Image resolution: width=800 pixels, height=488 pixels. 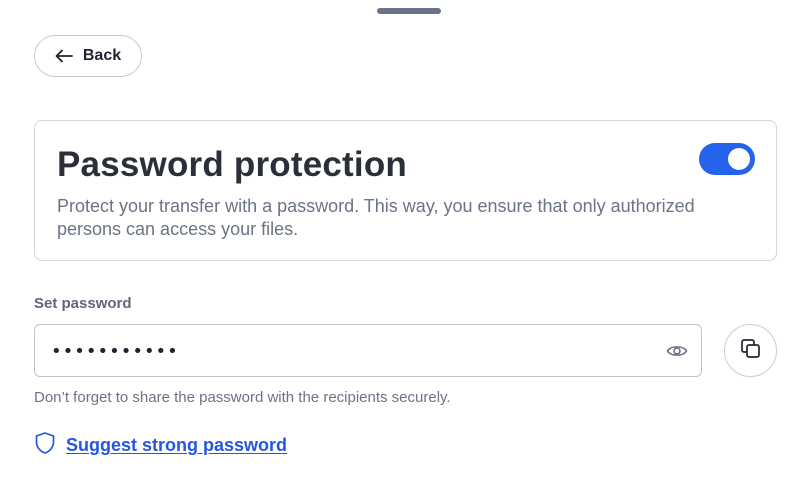 What do you see at coordinates (232, 164) in the screenshot?
I see `card-title: Password protection` at bounding box center [232, 164].